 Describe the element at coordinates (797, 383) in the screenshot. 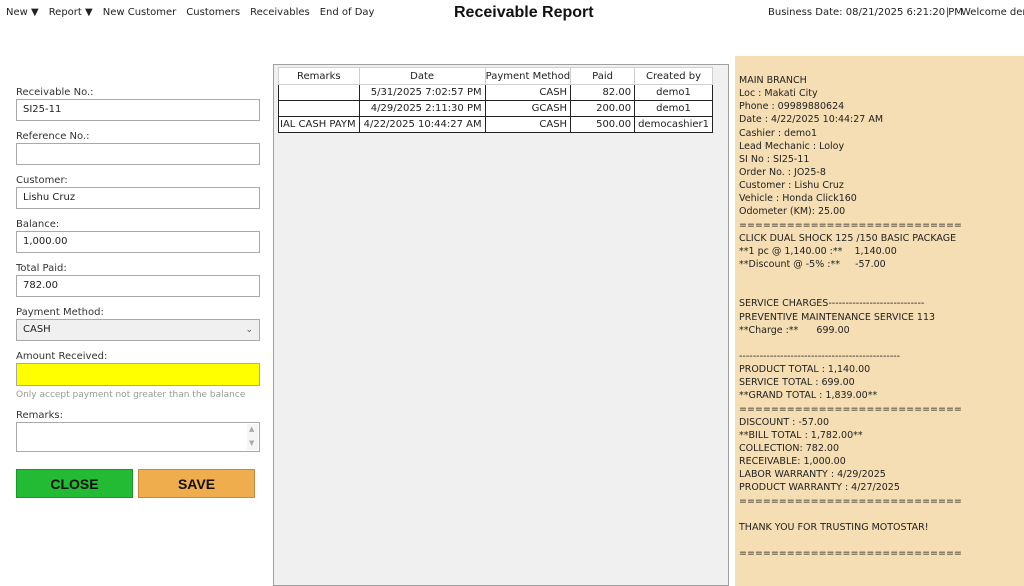

I see `receipt-line: SERVICE TOTAL : 699.00` at that location.